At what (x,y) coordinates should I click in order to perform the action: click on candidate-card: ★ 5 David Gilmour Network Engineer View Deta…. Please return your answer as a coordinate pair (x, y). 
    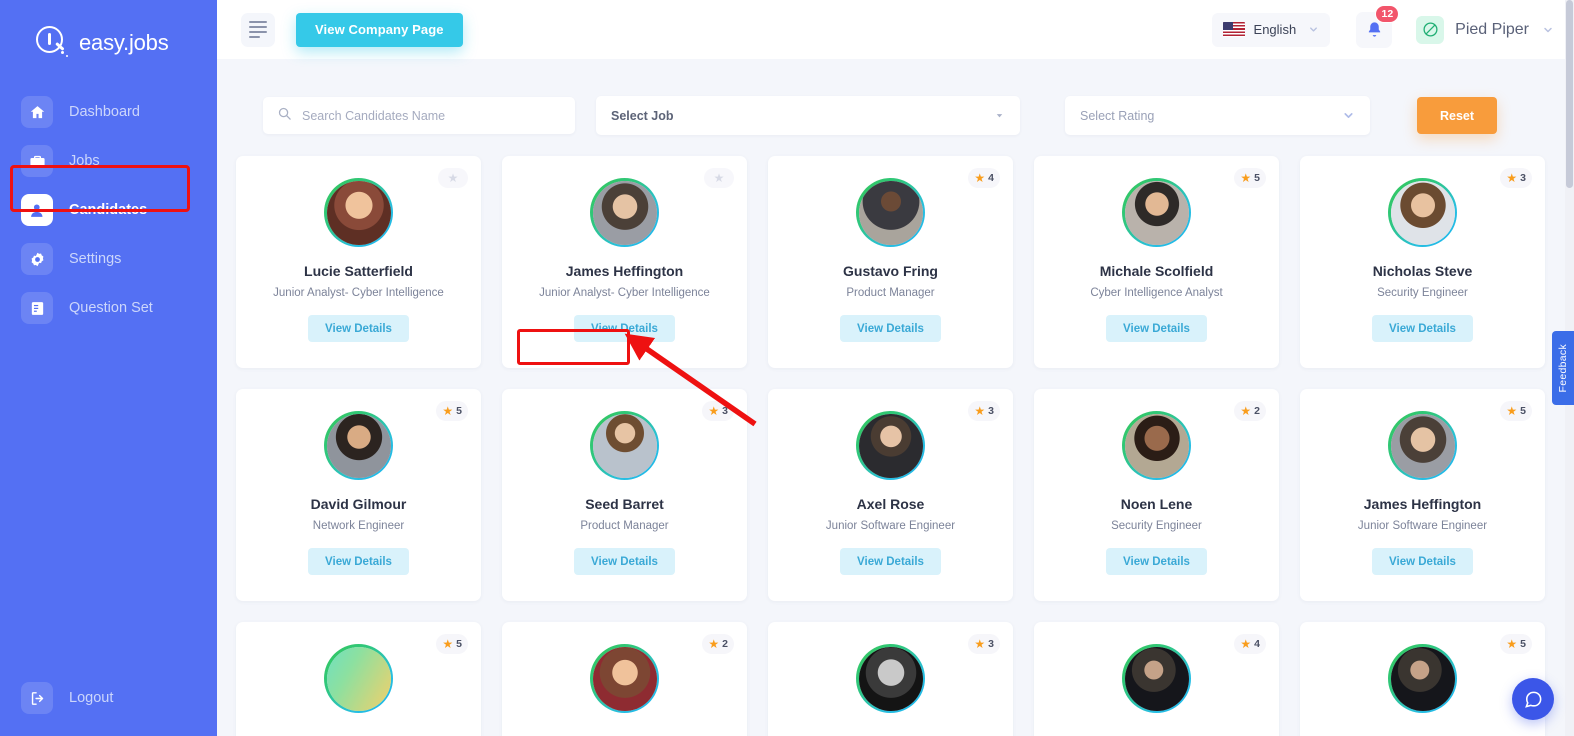
    Looking at the image, I should click on (358, 495).